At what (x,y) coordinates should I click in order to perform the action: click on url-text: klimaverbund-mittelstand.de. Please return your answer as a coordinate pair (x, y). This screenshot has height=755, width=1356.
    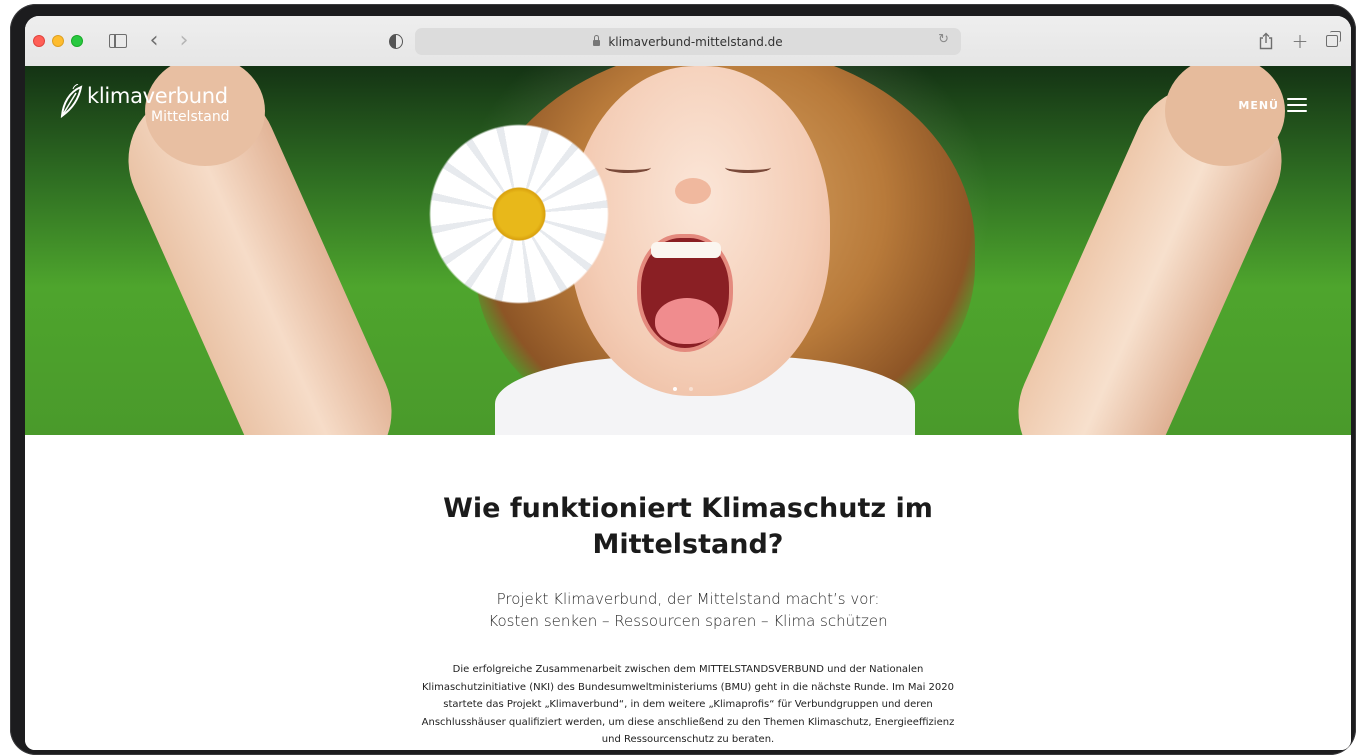
    Looking at the image, I should click on (695, 41).